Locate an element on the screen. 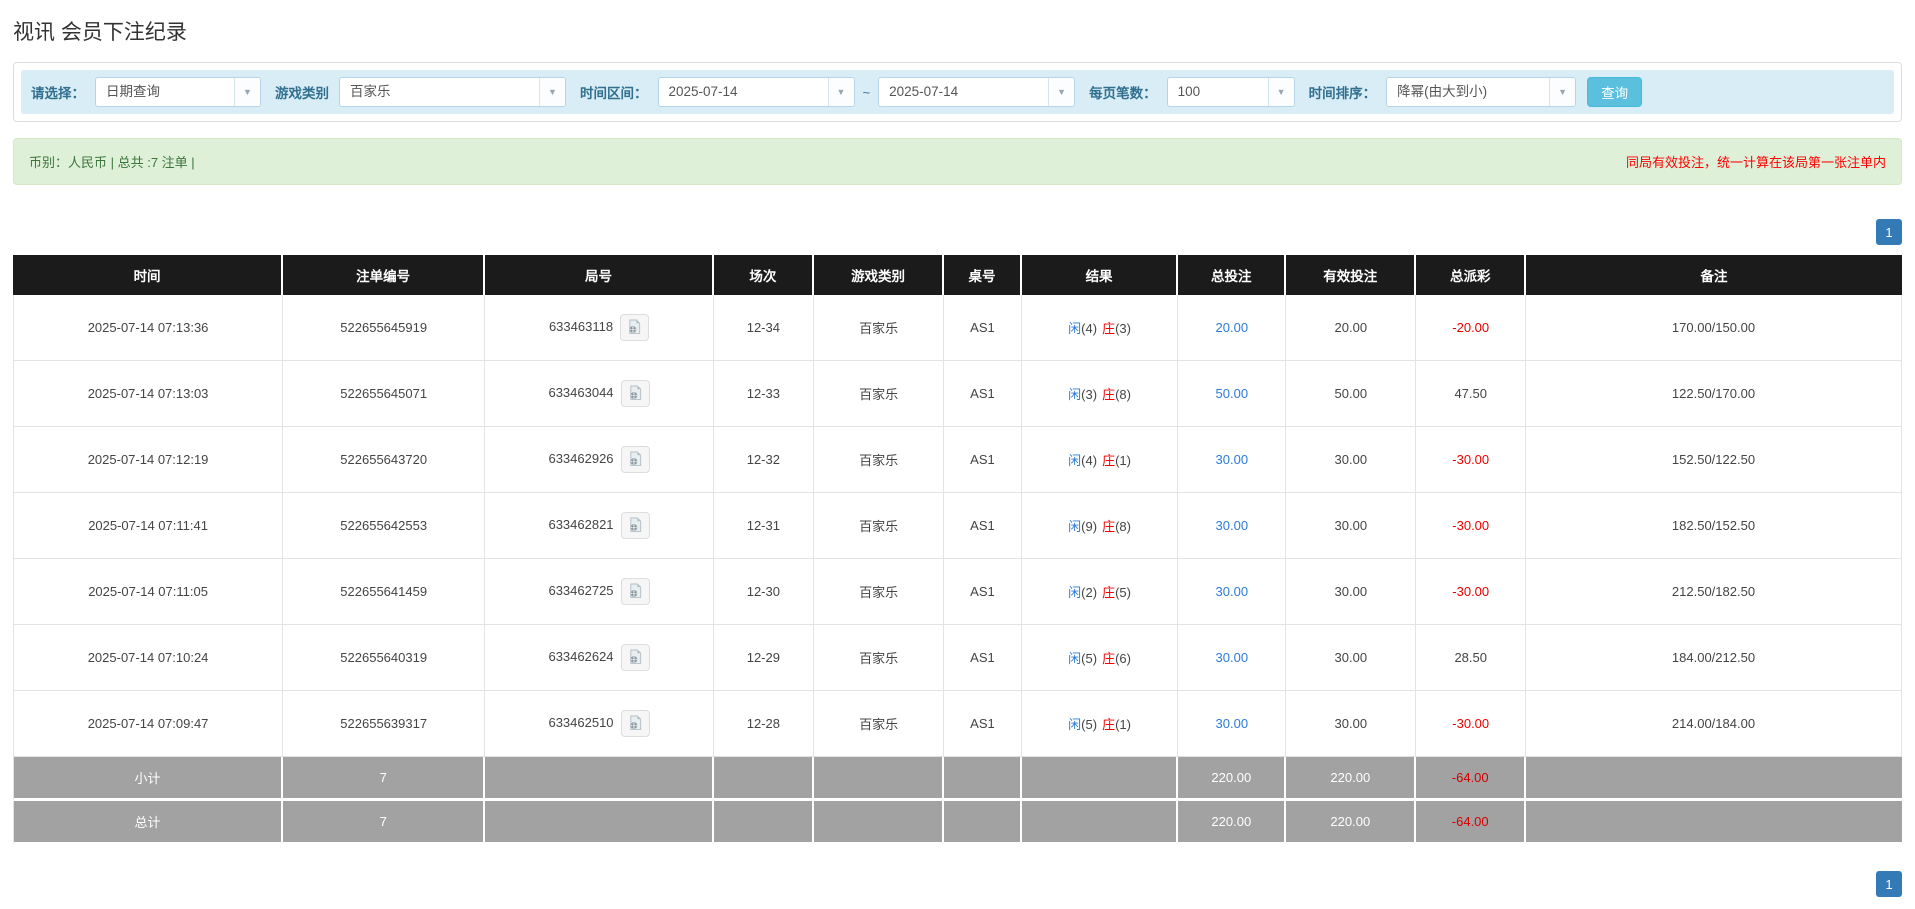 The width and height of the screenshot is (1915, 909). total-total-bet: 220.00 is located at coordinates (1232, 823).